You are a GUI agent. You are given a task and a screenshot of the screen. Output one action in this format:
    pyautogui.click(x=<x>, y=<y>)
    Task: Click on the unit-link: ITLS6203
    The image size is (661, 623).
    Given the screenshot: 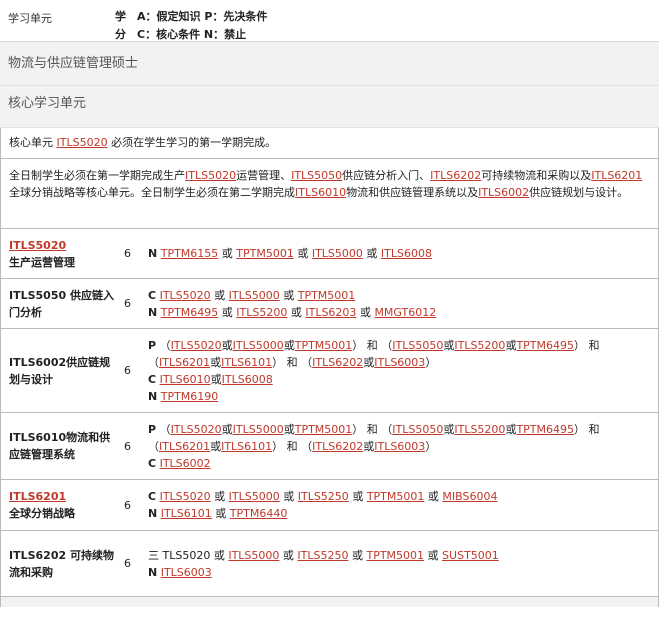 What is the action you would take?
    pyautogui.click(x=330, y=312)
    